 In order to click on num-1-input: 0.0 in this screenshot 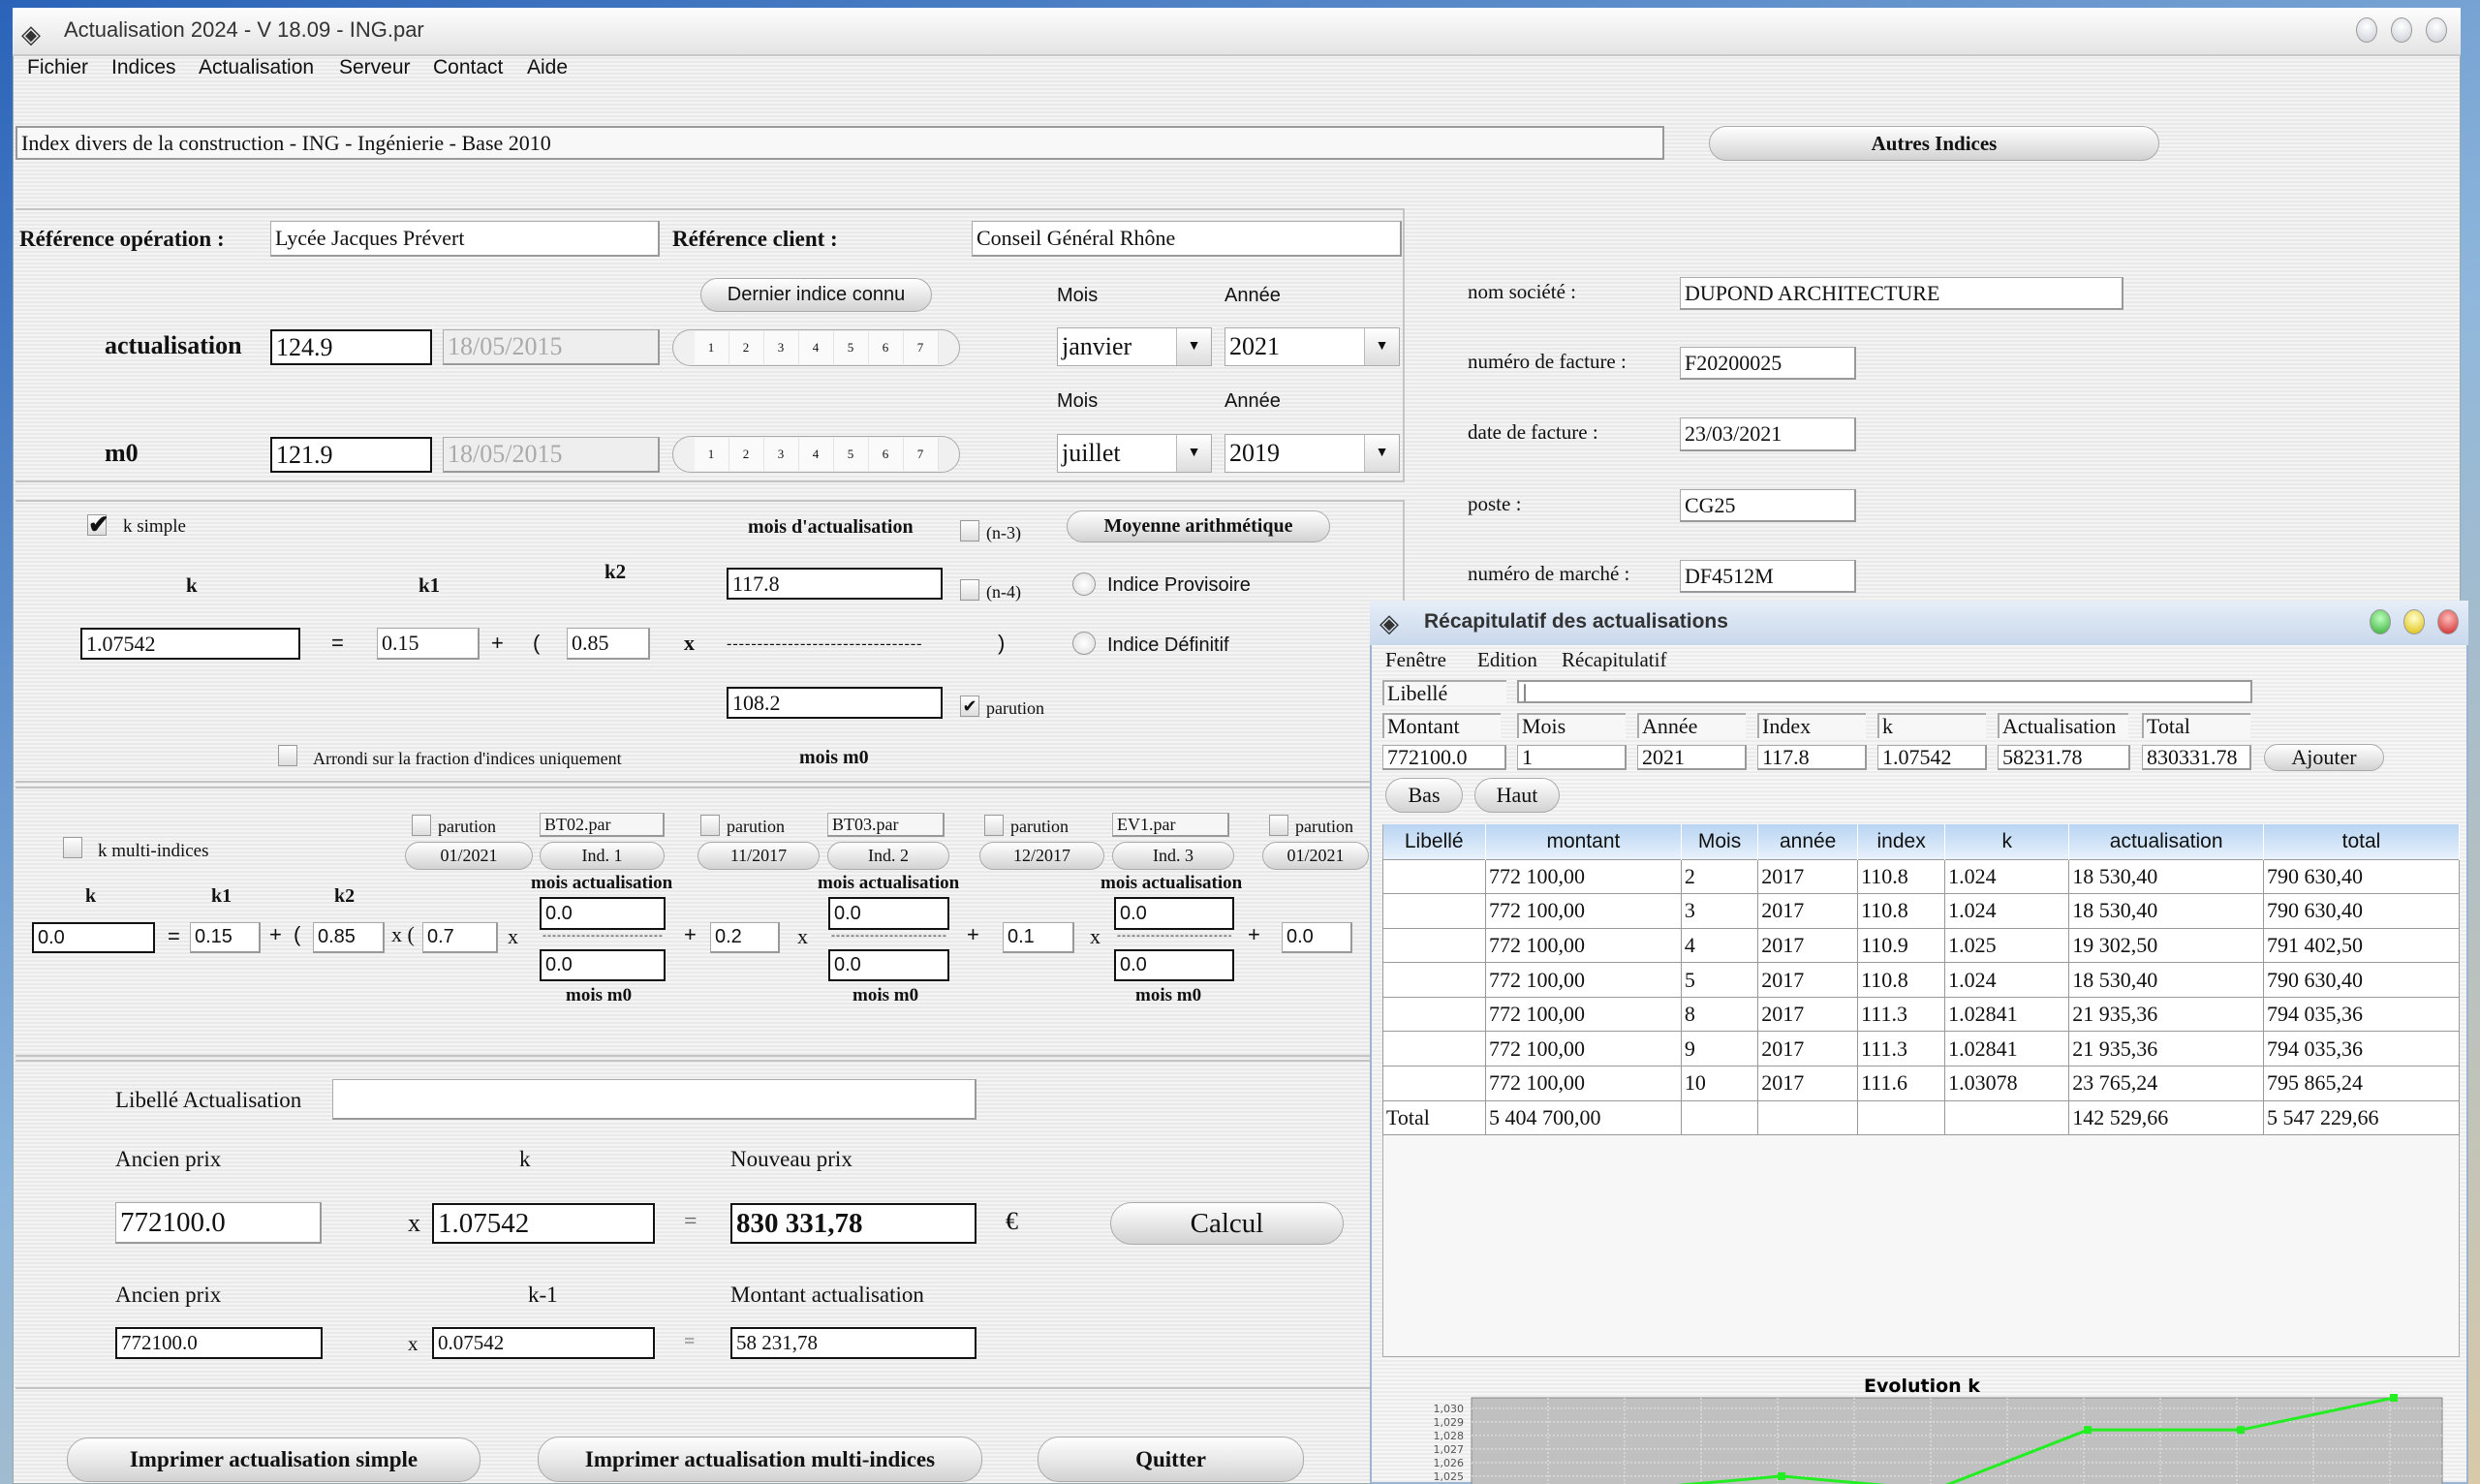, I will do `click(603, 913)`.